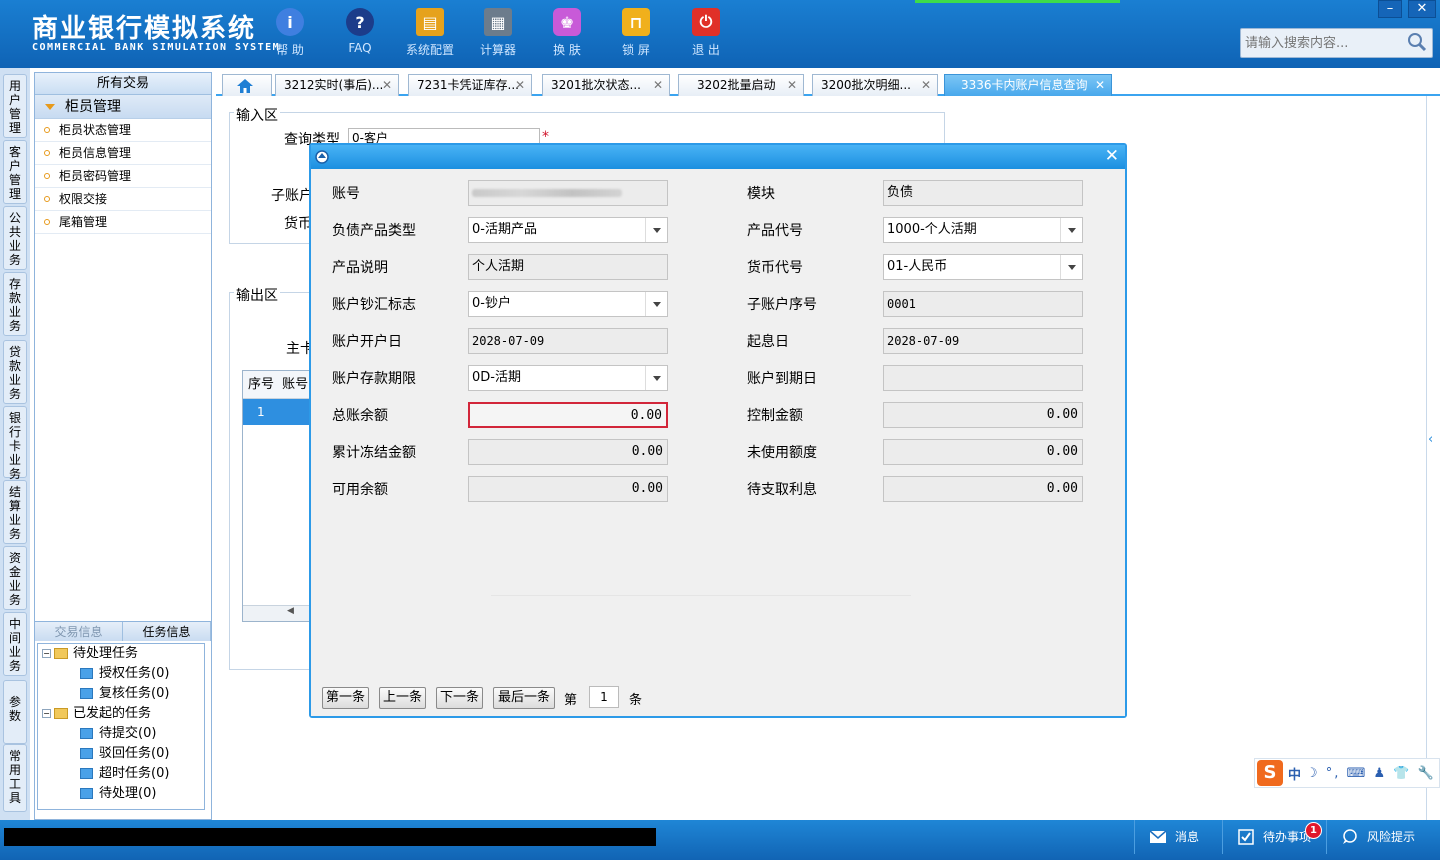  Describe the element at coordinates (15, 443) in the screenshot. I see `vtab-bank-card-business: 银行卡业务` at that location.